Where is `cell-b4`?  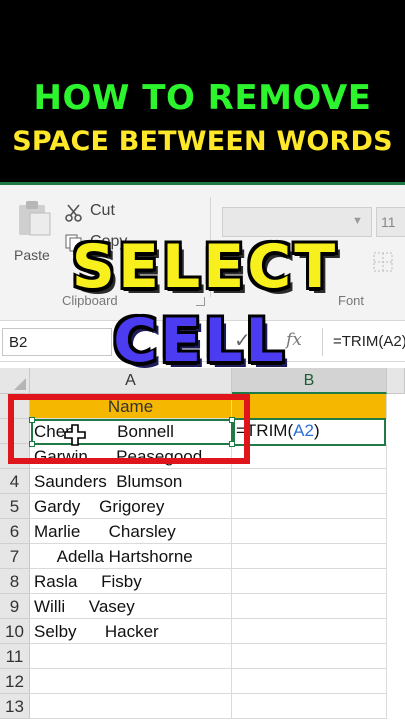 cell-b4 is located at coordinates (309, 481).